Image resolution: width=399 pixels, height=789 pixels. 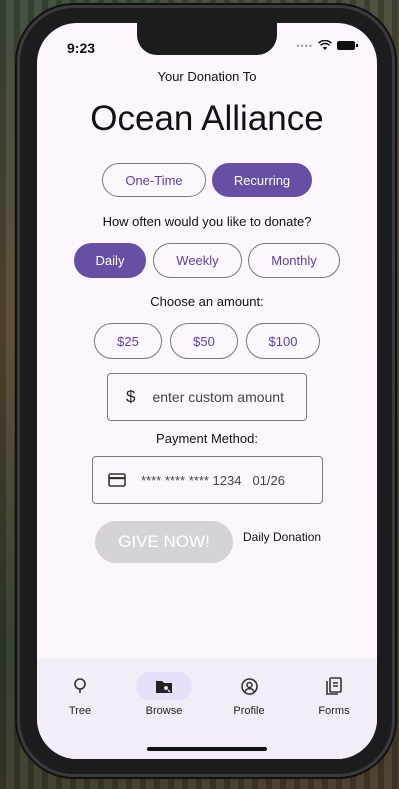 I want to click on weekly-button: Weekly, so click(x=197, y=260).